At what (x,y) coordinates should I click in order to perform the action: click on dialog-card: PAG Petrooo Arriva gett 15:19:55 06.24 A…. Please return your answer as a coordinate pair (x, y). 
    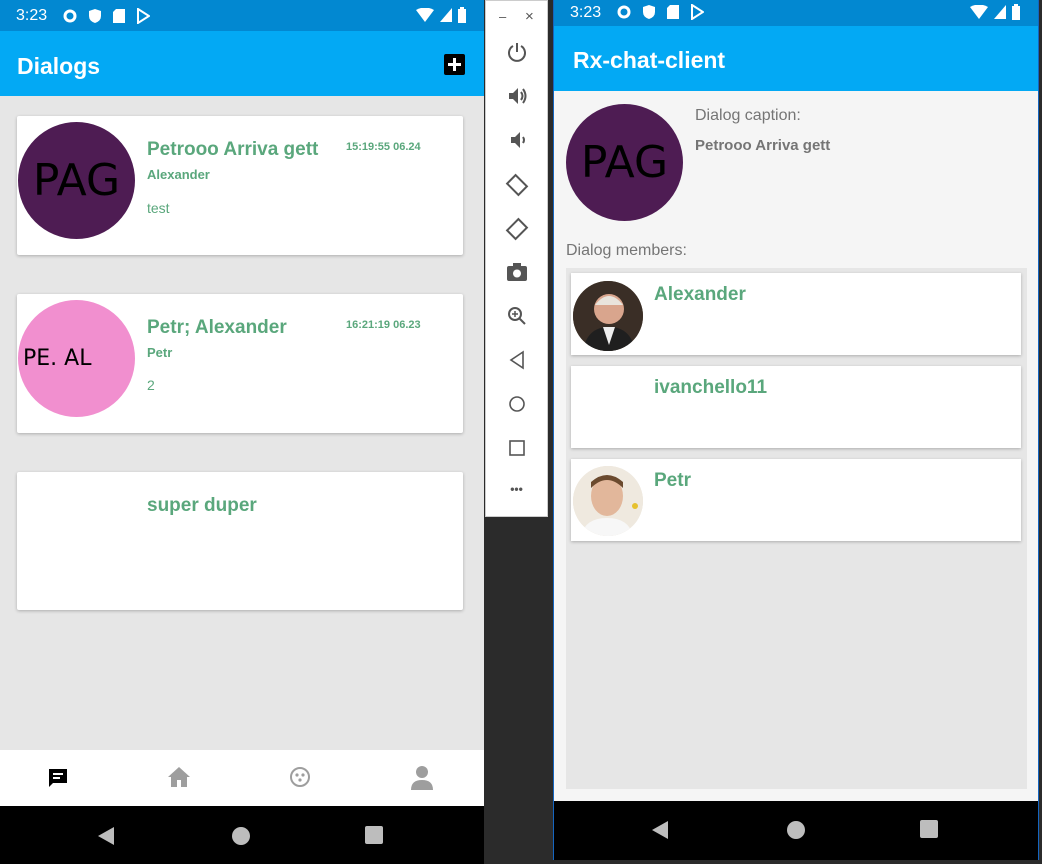
    Looking at the image, I should click on (240, 185).